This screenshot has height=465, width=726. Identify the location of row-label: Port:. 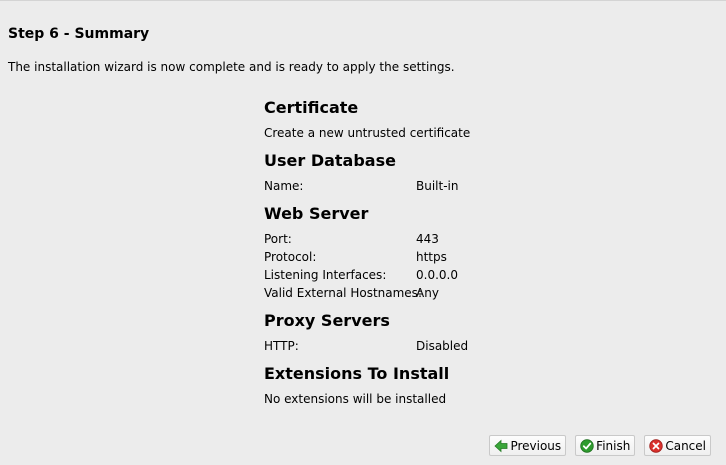
(278, 239).